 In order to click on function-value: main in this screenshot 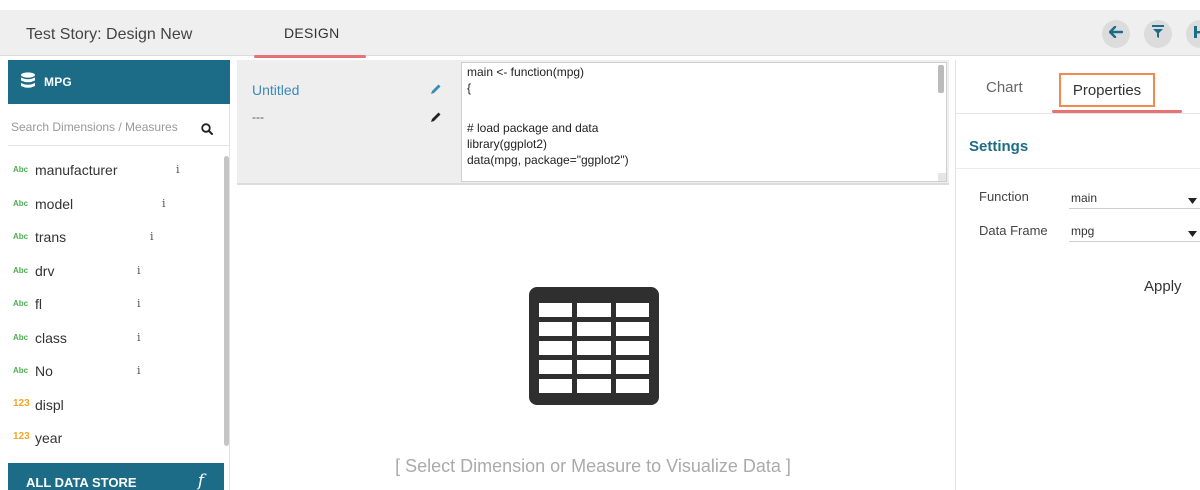, I will do `click(1084, 198)`.